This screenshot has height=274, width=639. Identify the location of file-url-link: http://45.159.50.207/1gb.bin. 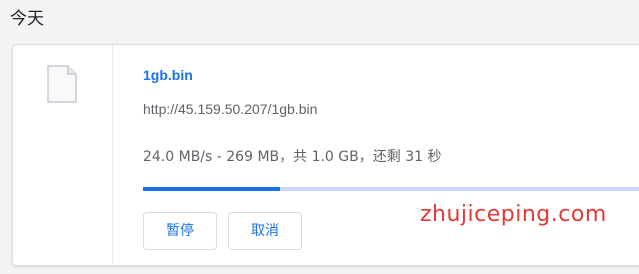
(230, 109).